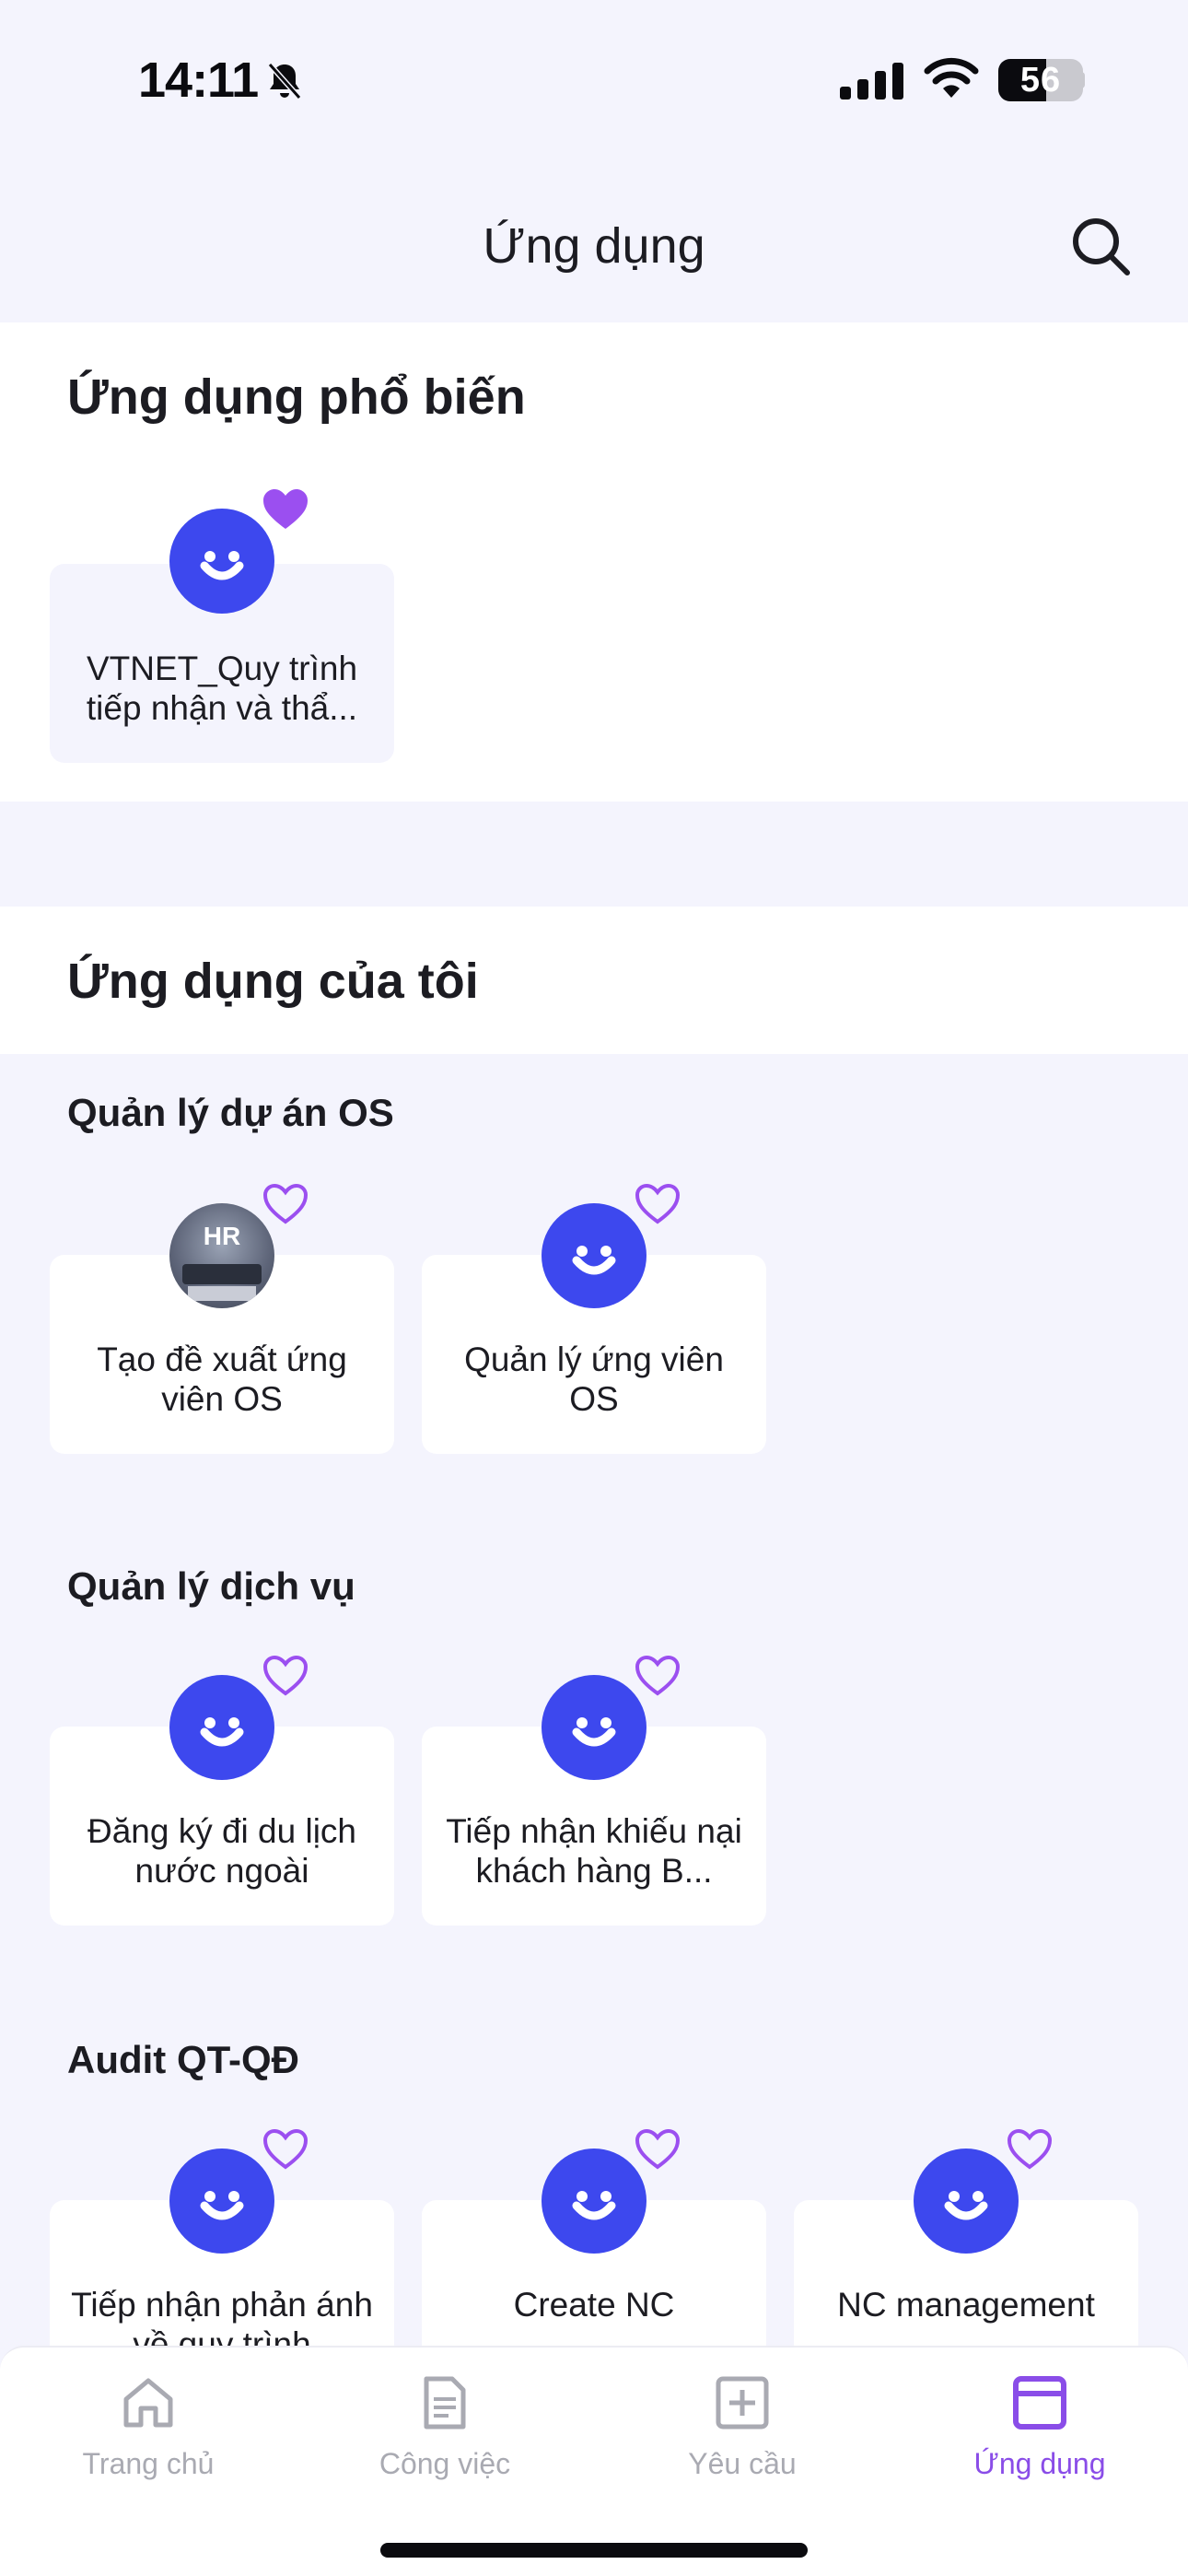 This screenshot has height=2576, width=1188. Describe the element at coordinates (1039, 2403) in the screenshot. I see `app-window-icon` at that location.